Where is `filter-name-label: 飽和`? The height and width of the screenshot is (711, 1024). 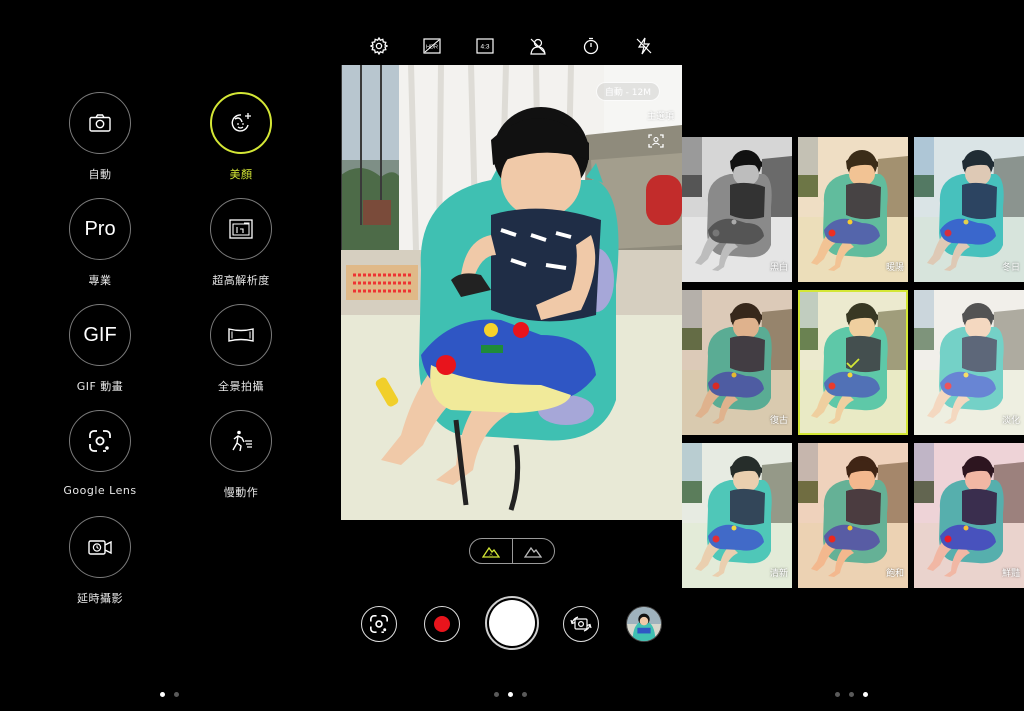 filter-name-label: 飽和 is located at coordinates (894, 574).